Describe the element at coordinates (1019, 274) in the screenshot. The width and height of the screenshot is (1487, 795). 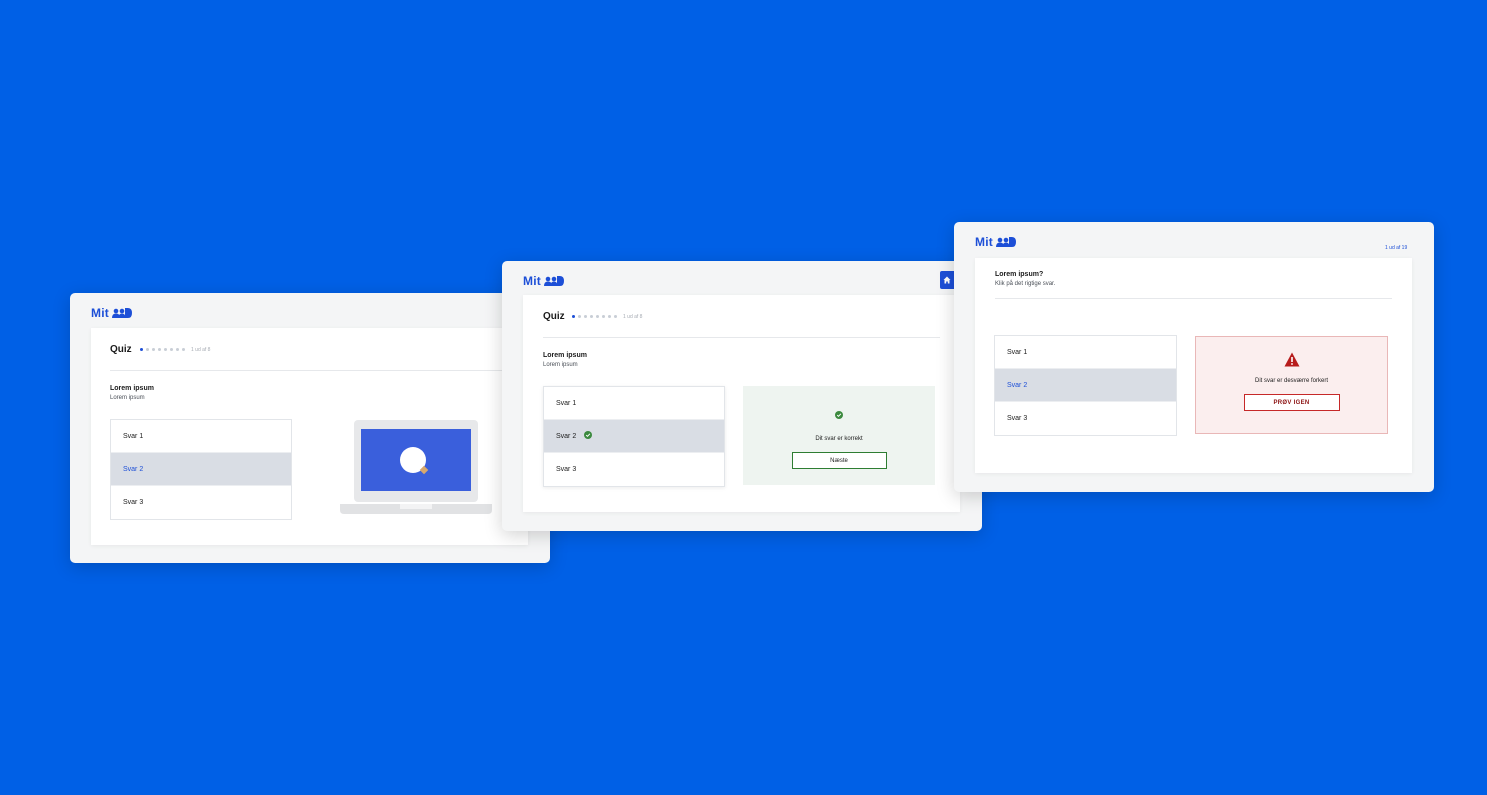
I see `question-title: Lorem ipsum?` at that location.